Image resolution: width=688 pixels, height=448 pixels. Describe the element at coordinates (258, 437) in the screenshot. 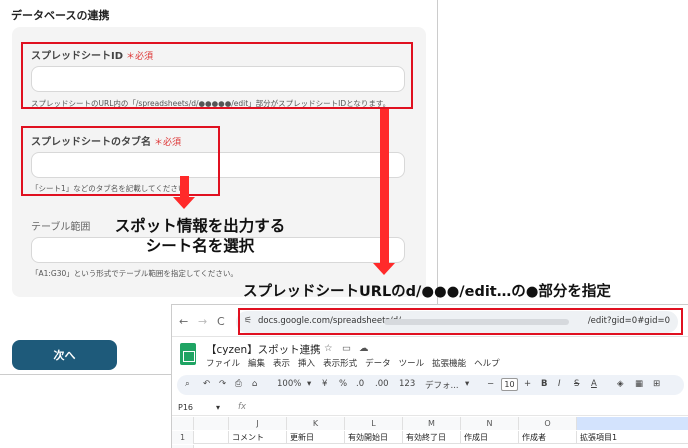

I see `table-cell: コメント` at that location.